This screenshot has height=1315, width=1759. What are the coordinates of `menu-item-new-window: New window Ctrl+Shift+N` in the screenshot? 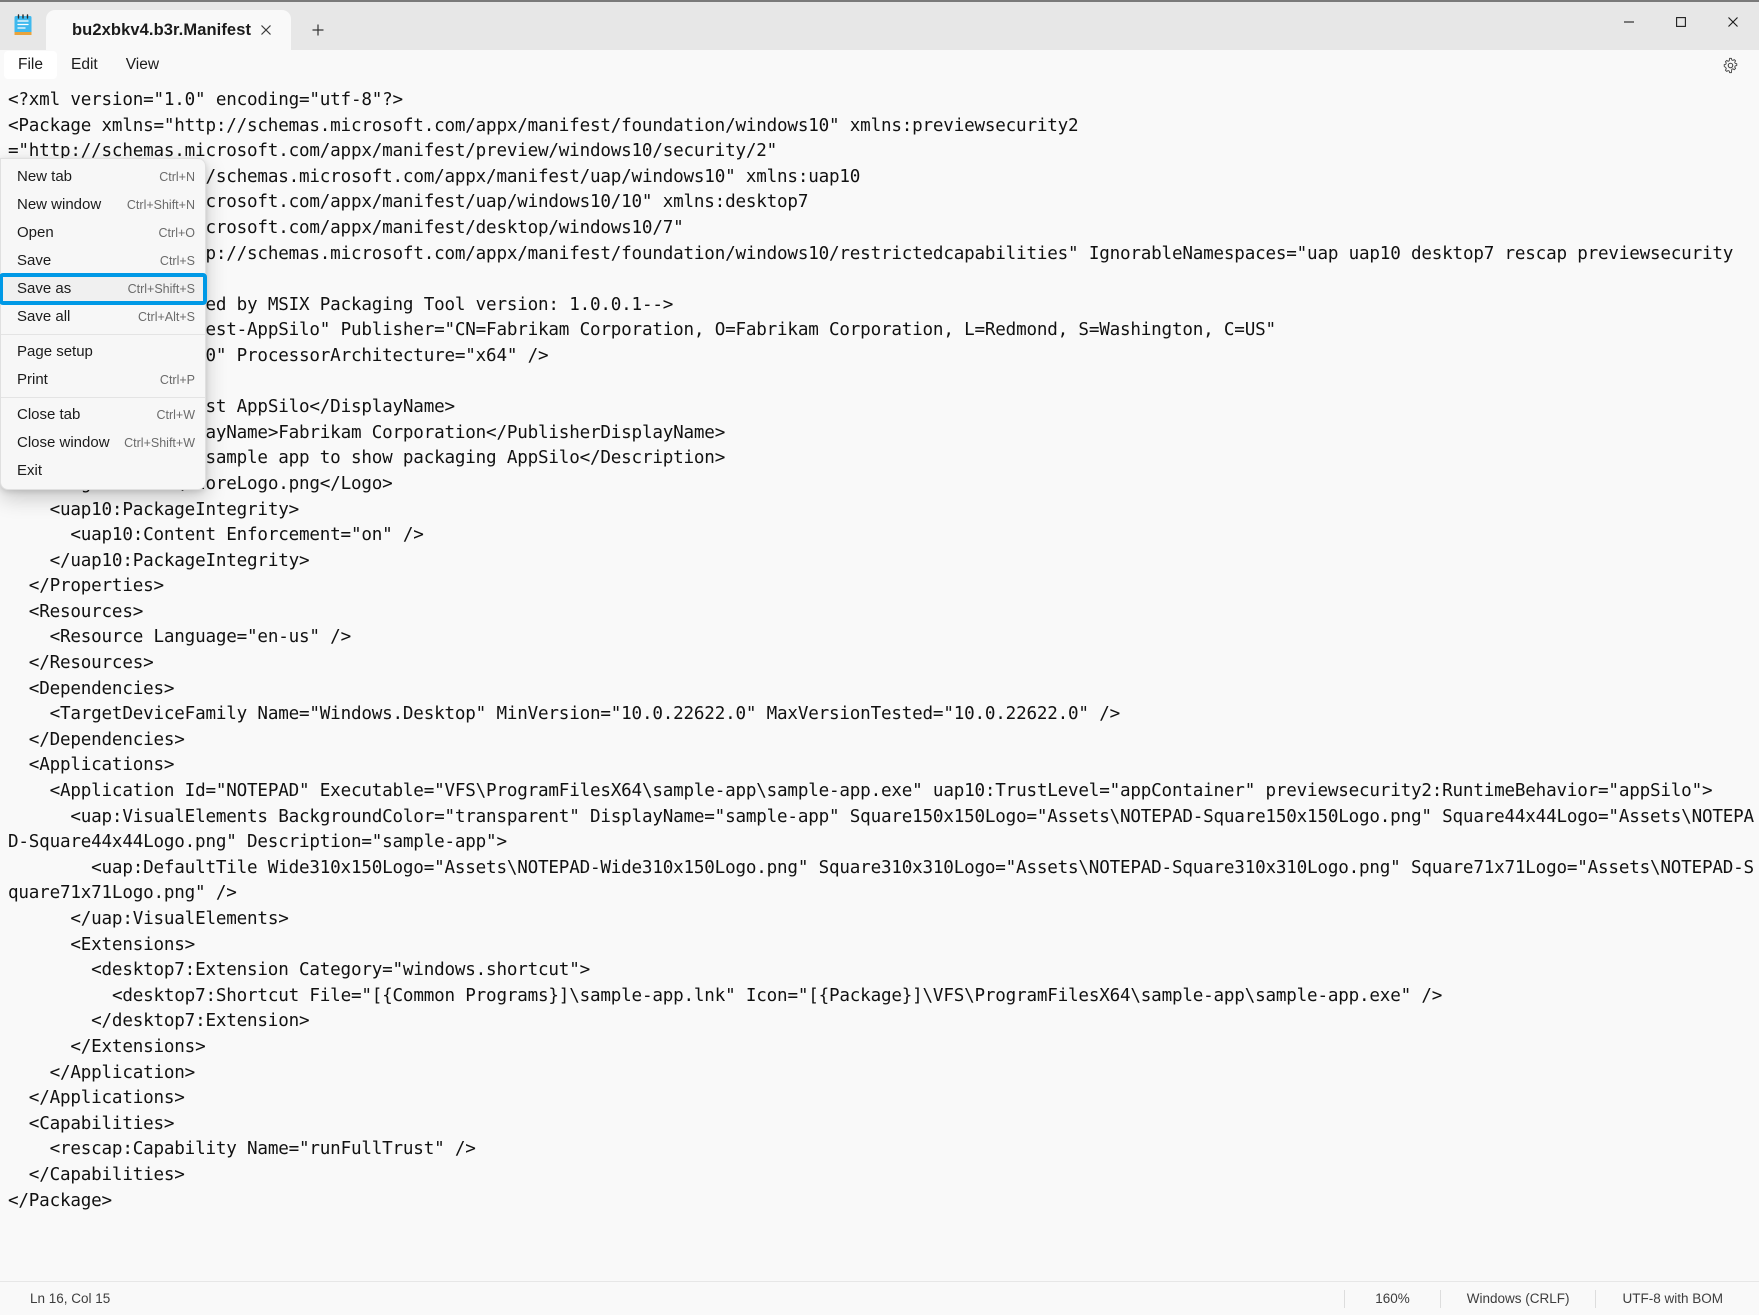 It's located at (103, 205).